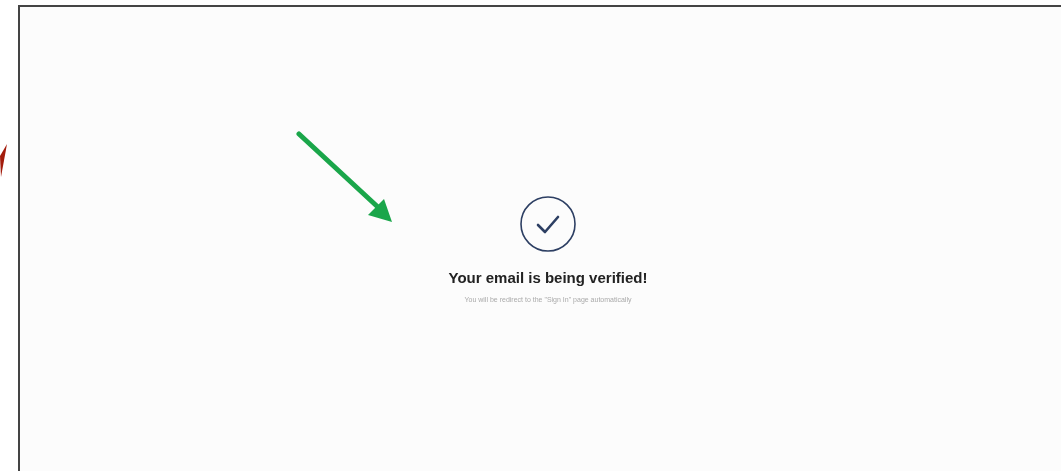 The height and width of the screenshot is (471, 1061). Describe the element at coordinates (548, 278) in the screenshot. I see `verification-title: Your email is being verified!` at that location.